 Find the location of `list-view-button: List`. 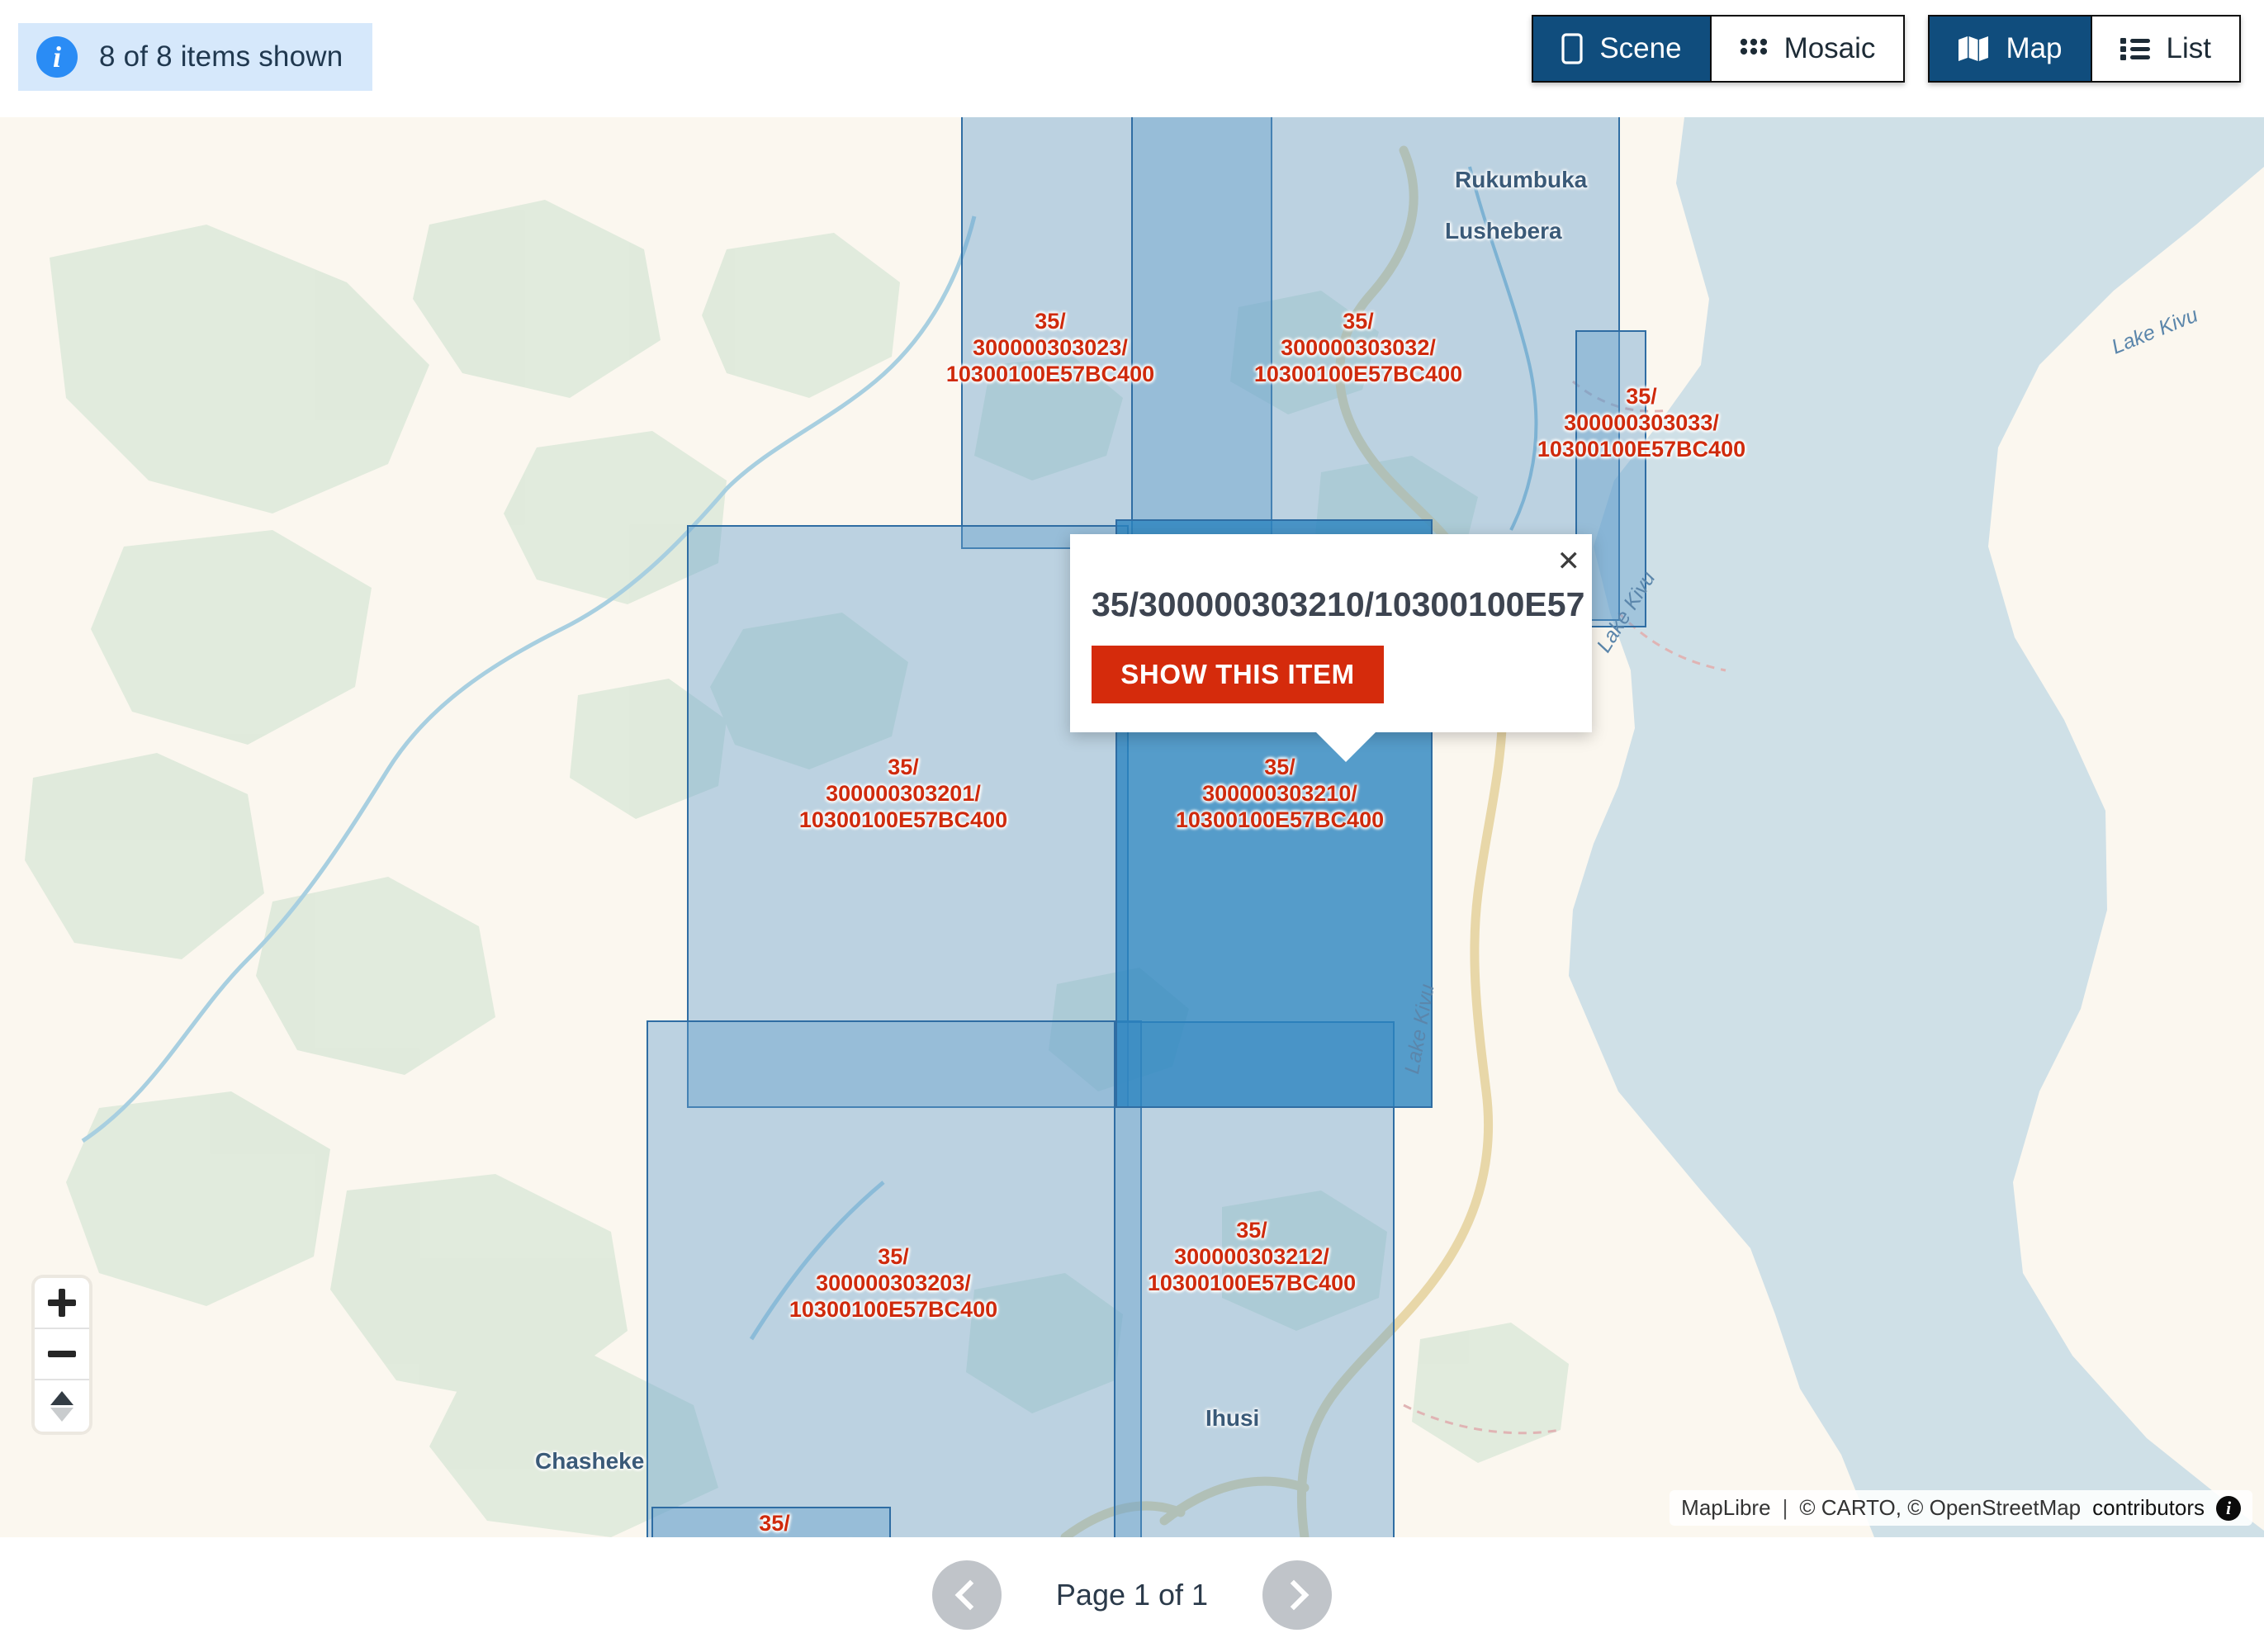

list-view-button: List is located at coordinates (2165, 49).